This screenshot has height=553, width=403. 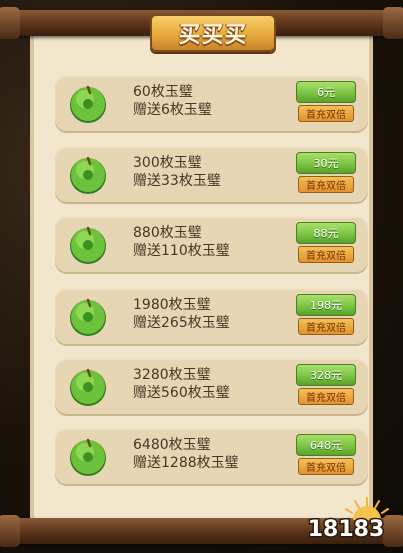 What do you see at coordinates (326, 163) in the screenshot?
I see `price-button: 30元` at bounding box center [326, 163].